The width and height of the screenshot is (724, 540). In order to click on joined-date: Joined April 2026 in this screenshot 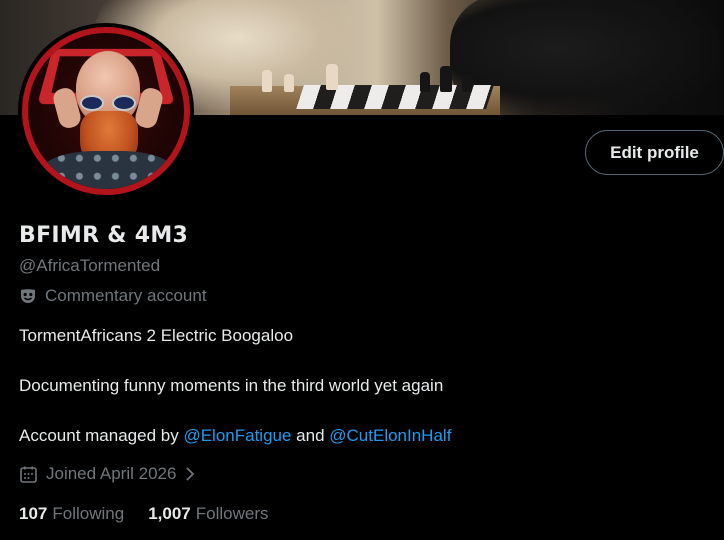, I will do `click(107, 474)`.